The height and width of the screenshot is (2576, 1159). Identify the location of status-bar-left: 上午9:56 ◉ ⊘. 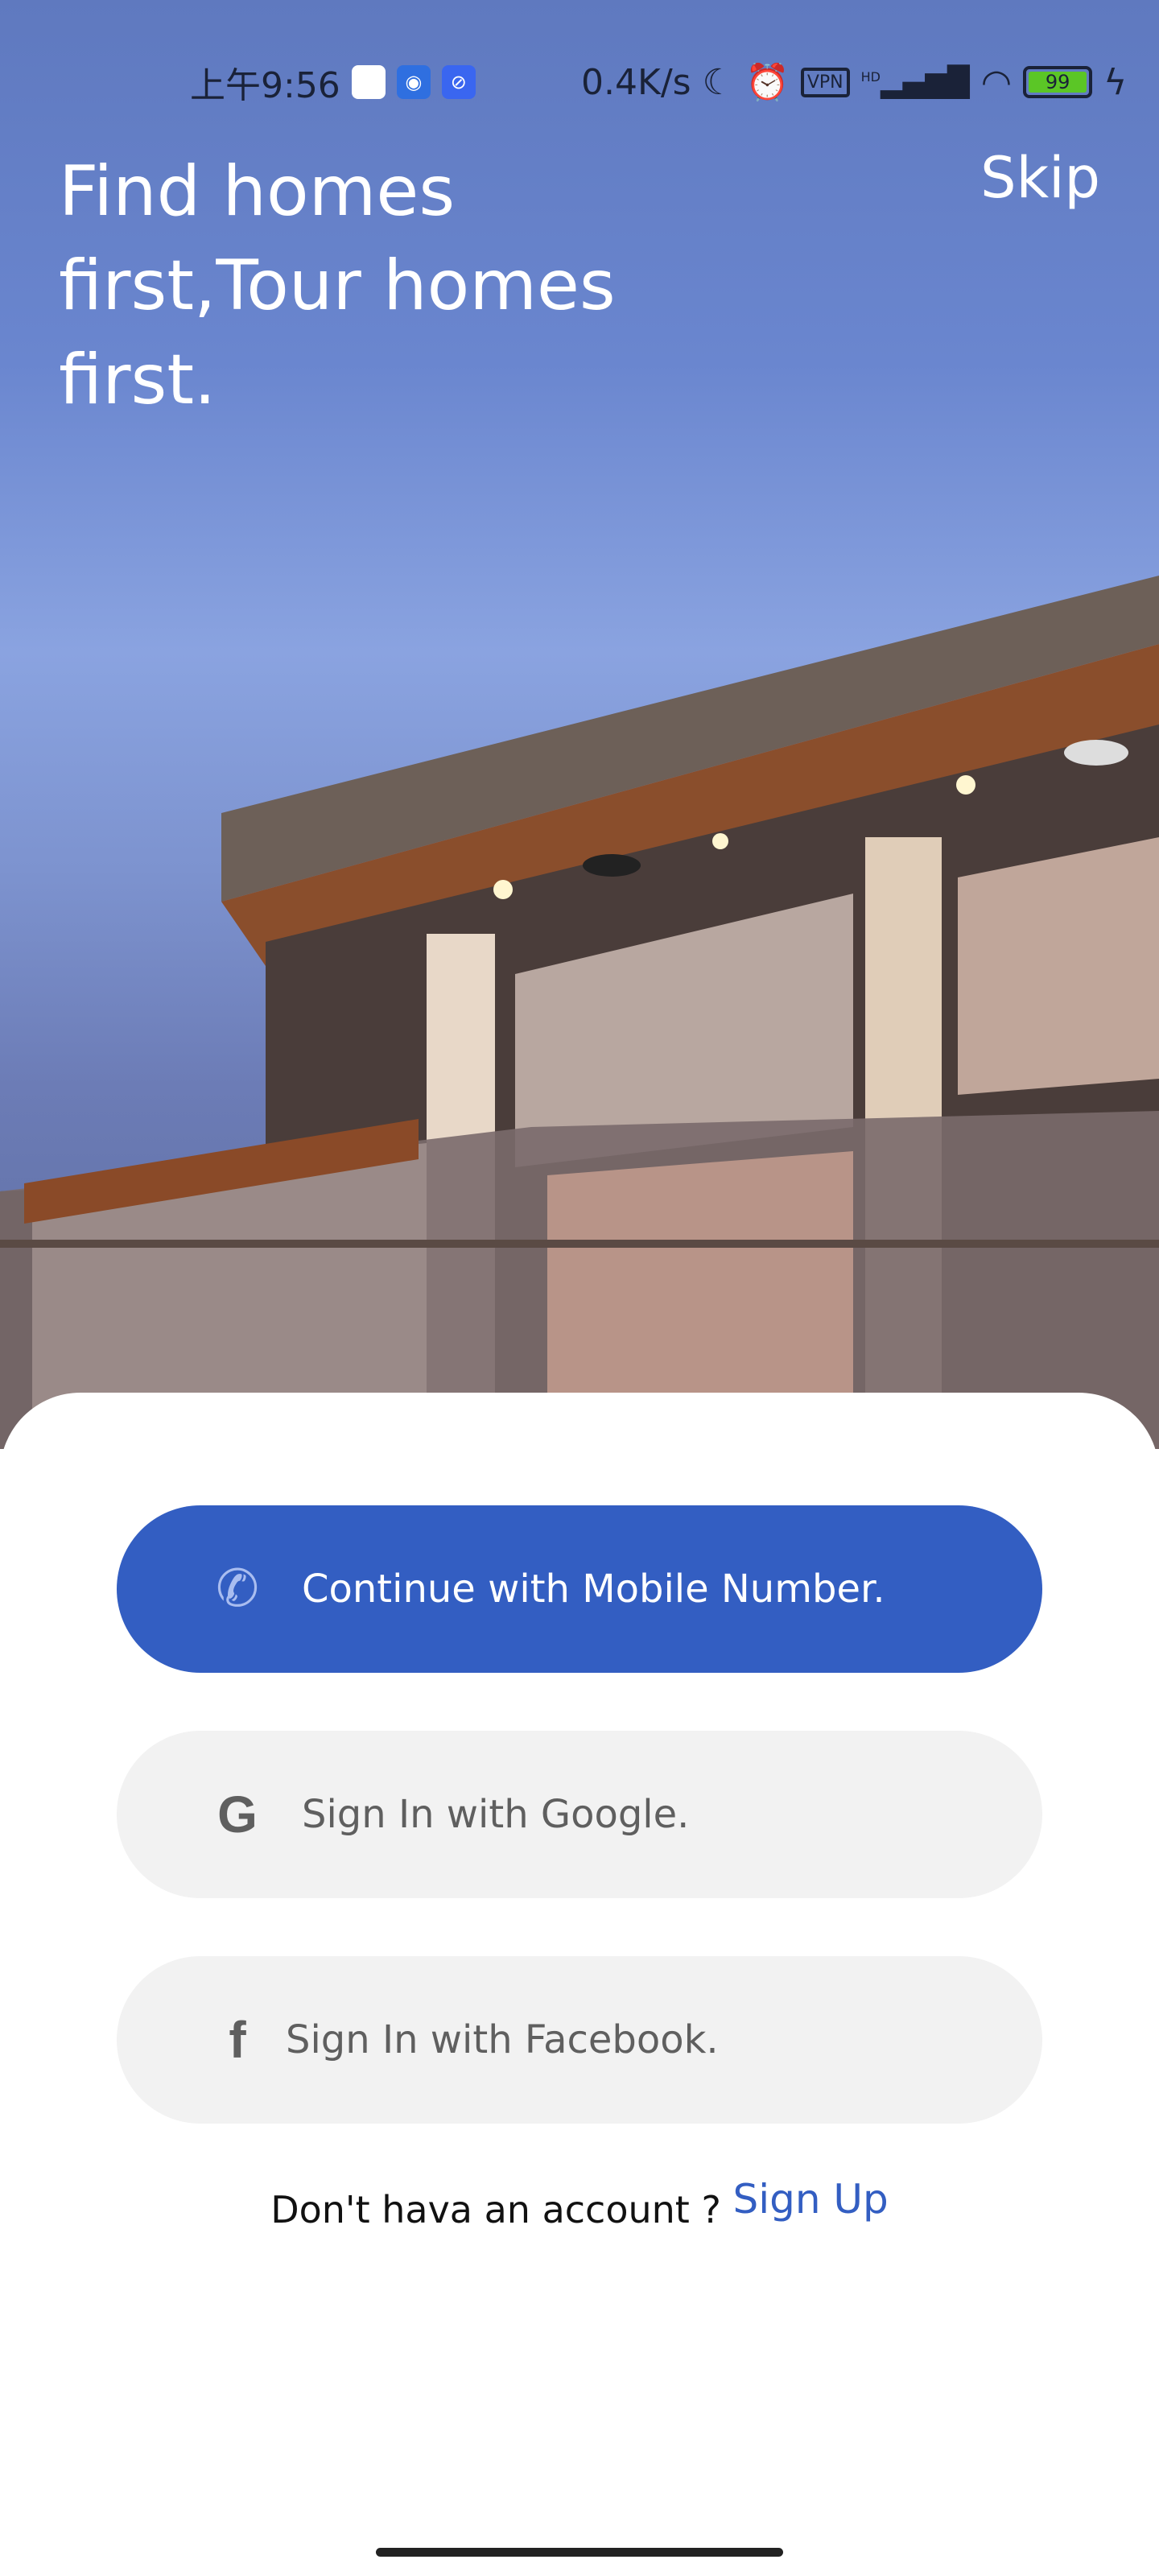
(333, 82).